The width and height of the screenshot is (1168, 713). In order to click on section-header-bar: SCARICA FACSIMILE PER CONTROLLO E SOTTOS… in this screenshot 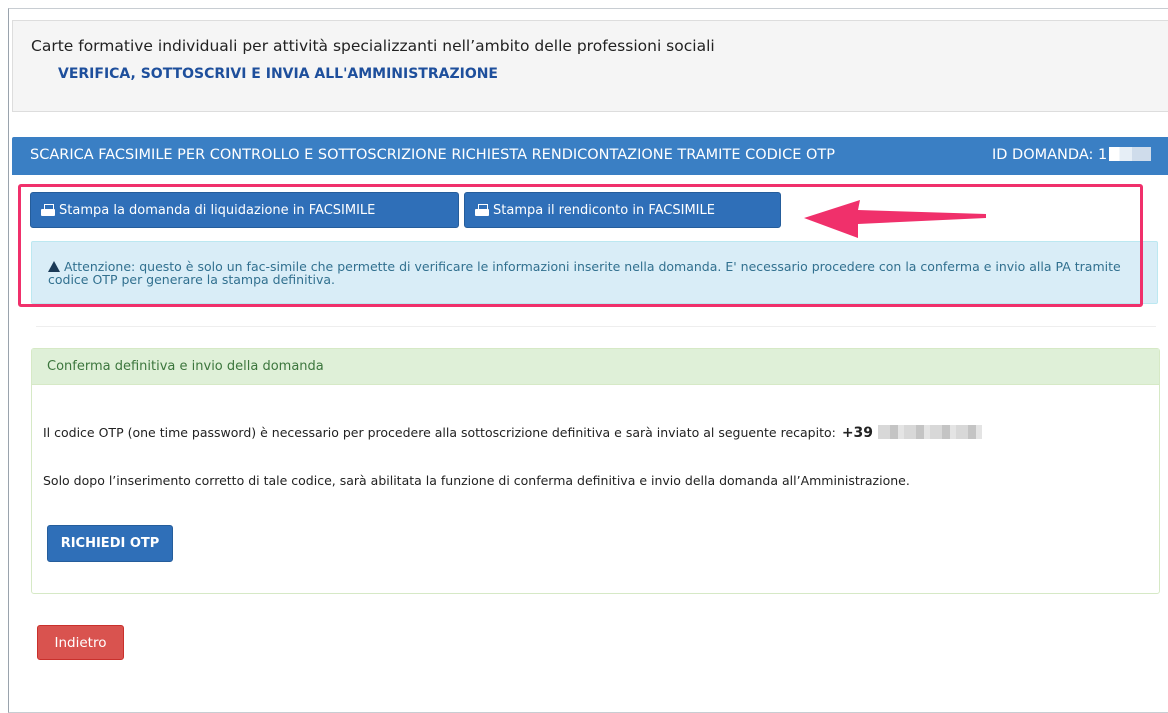, I will do `click(590, 156)`.